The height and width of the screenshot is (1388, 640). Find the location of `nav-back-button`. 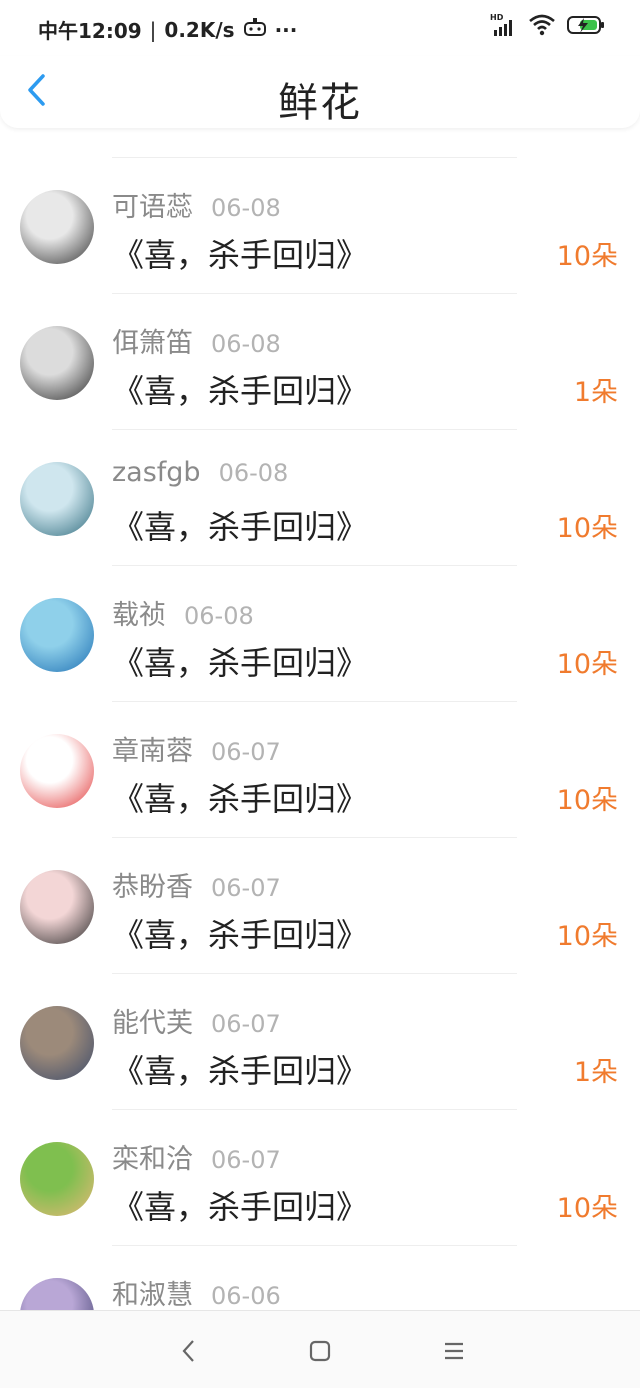

nav-back-button is located at coordinates (189, 1351).